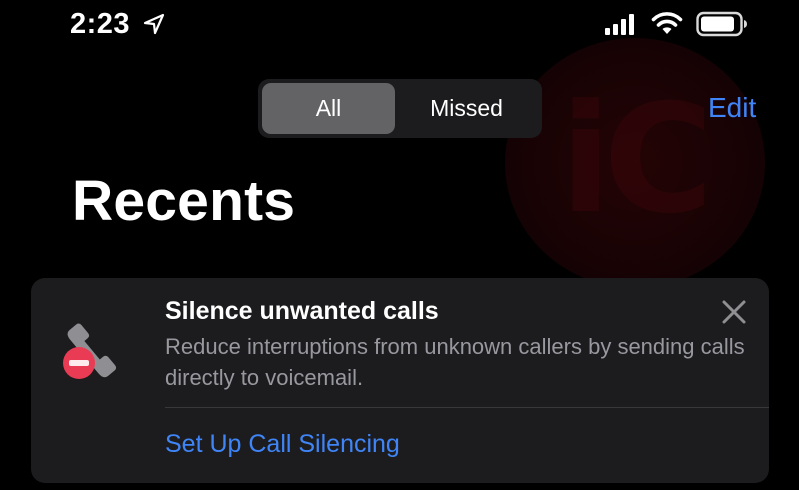 The image size is (799, 490). I want to click on segment-all: All, so click(328, 108).